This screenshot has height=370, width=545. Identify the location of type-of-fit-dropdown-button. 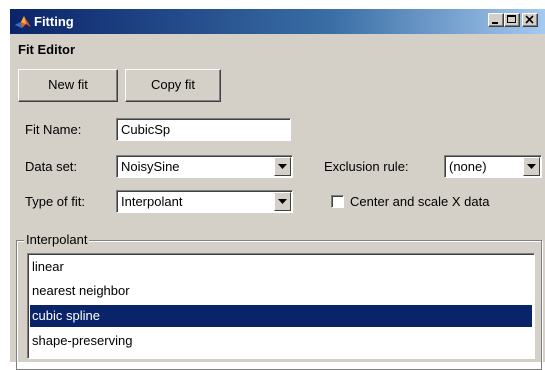
(282, 201).